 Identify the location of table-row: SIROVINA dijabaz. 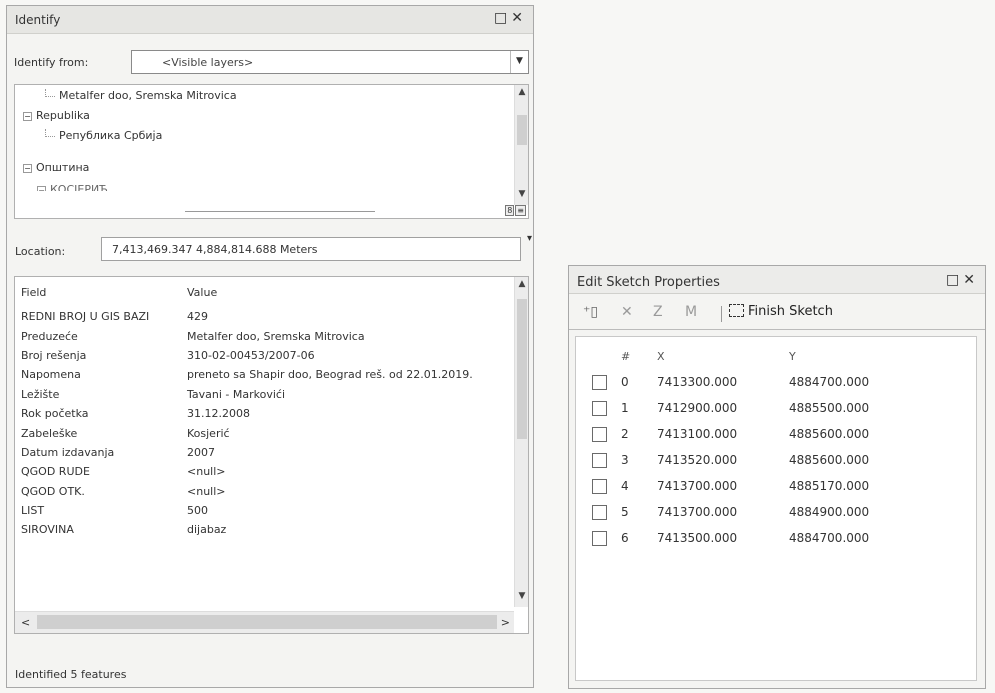
(244, 529).